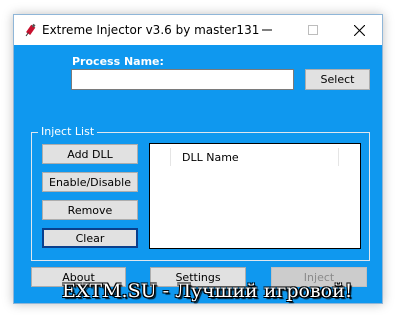  I want to click on add-dll-button: Add DLL, so click(90, 154).